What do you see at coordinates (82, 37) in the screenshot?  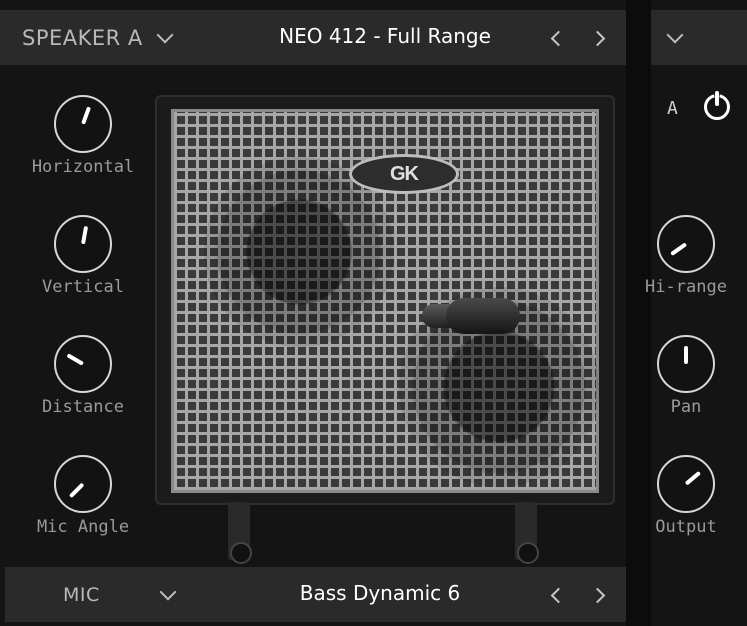 I see `speaker-selector-label: SPEAKER A` at bounding box center [82, 37].